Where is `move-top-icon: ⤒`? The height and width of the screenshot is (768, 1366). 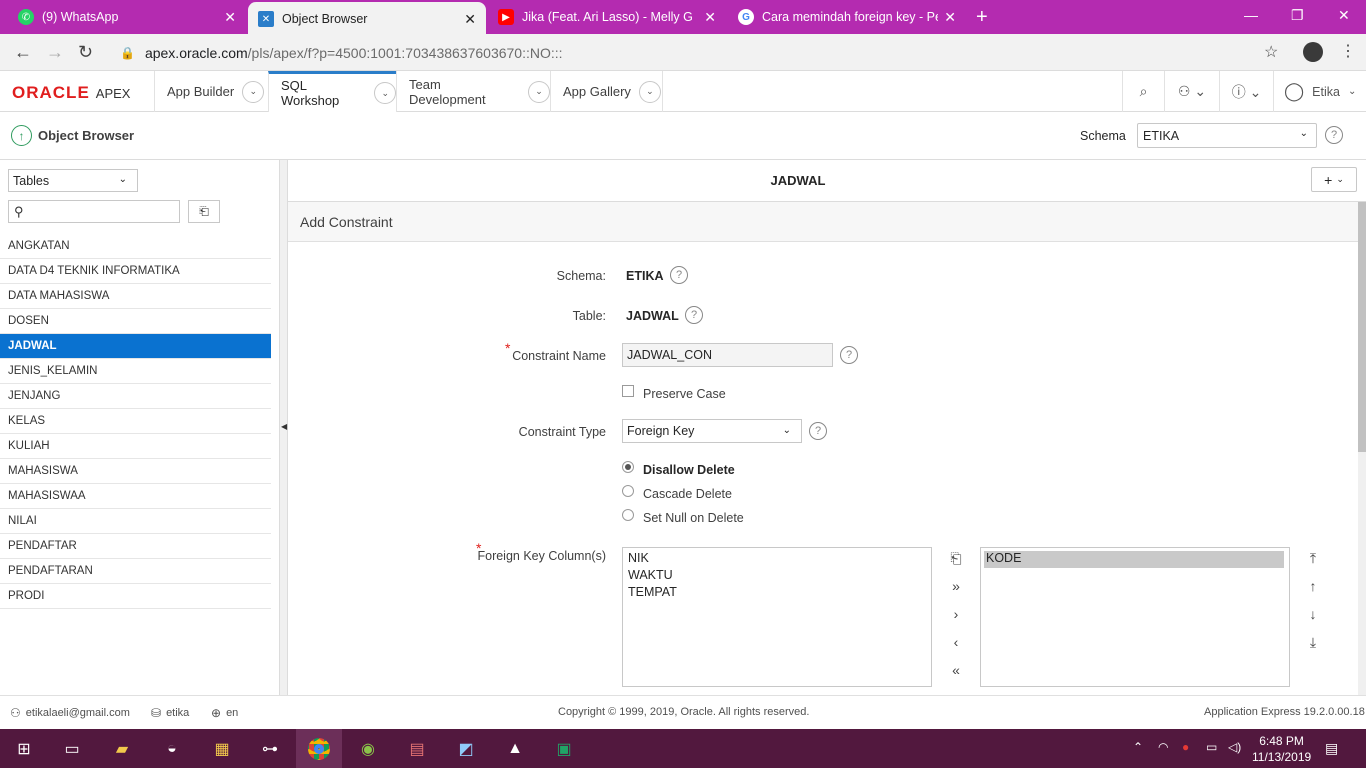 move-top-icon: ⤒ is located at coordinates (1313, 558).